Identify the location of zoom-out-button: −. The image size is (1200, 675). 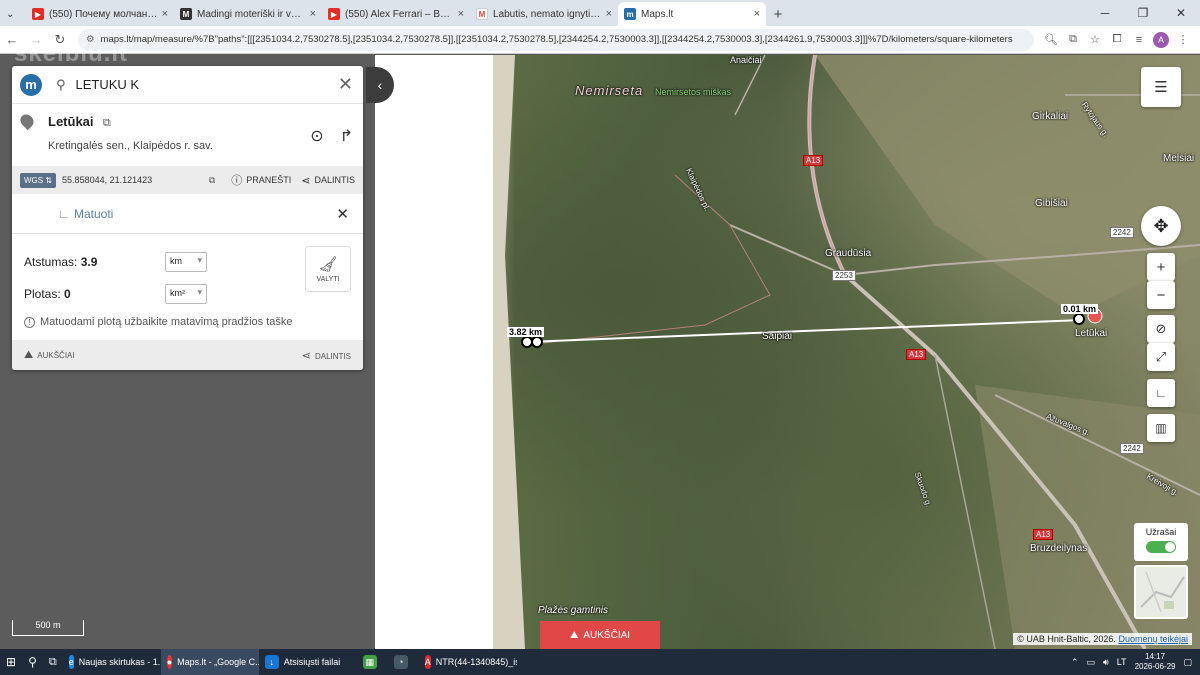
(1161, 295).